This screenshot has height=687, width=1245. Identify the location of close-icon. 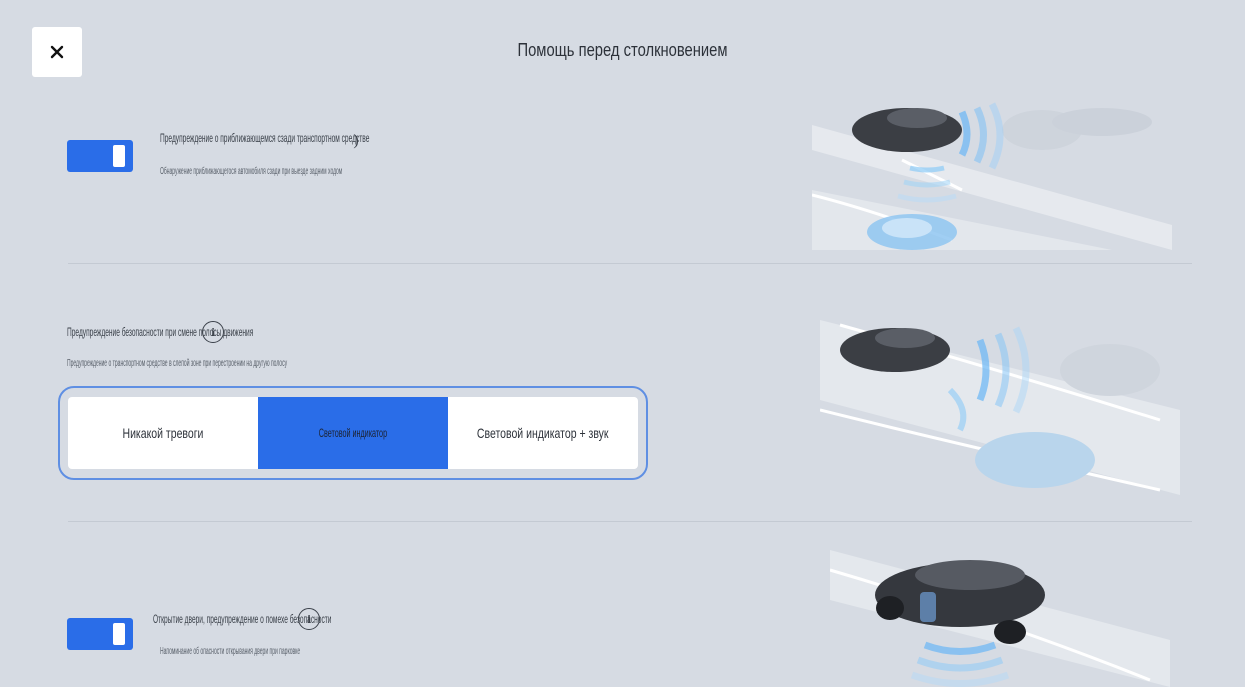
(57, 52).